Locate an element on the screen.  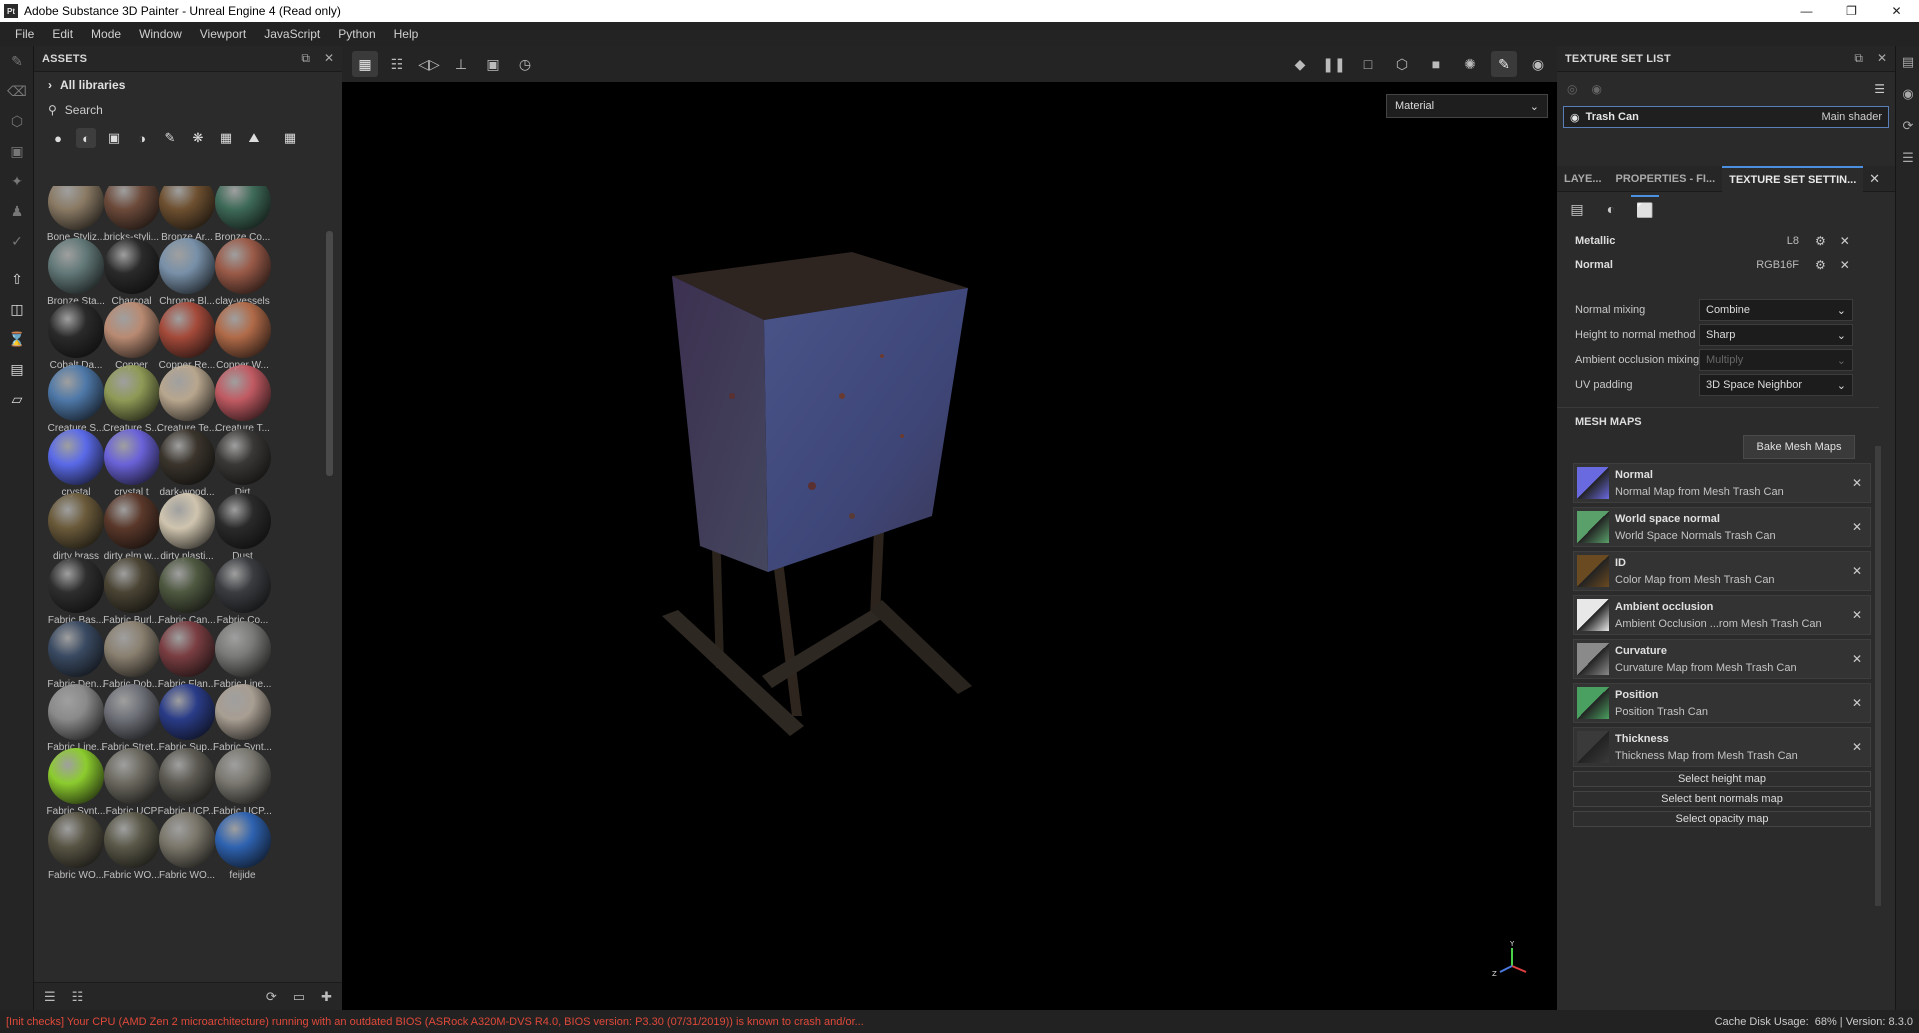
close-panel-icon: ✕ is located at coordinates (1882, 58).